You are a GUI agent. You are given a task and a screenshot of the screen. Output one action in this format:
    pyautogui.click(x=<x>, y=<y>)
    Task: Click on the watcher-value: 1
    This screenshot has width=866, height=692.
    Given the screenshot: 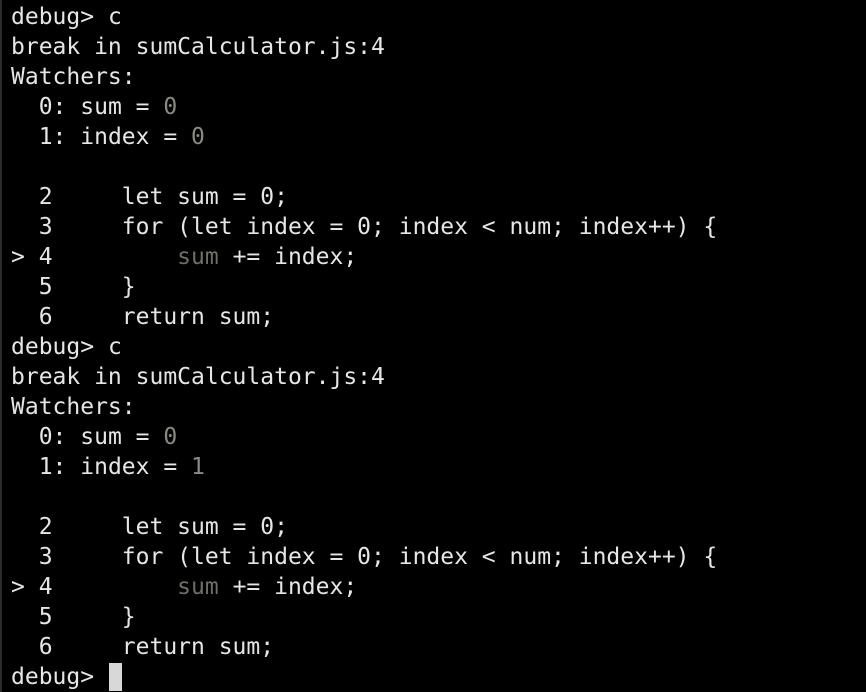 What is the action you would take?
    pyautogui.click(x=198, y=467)
    